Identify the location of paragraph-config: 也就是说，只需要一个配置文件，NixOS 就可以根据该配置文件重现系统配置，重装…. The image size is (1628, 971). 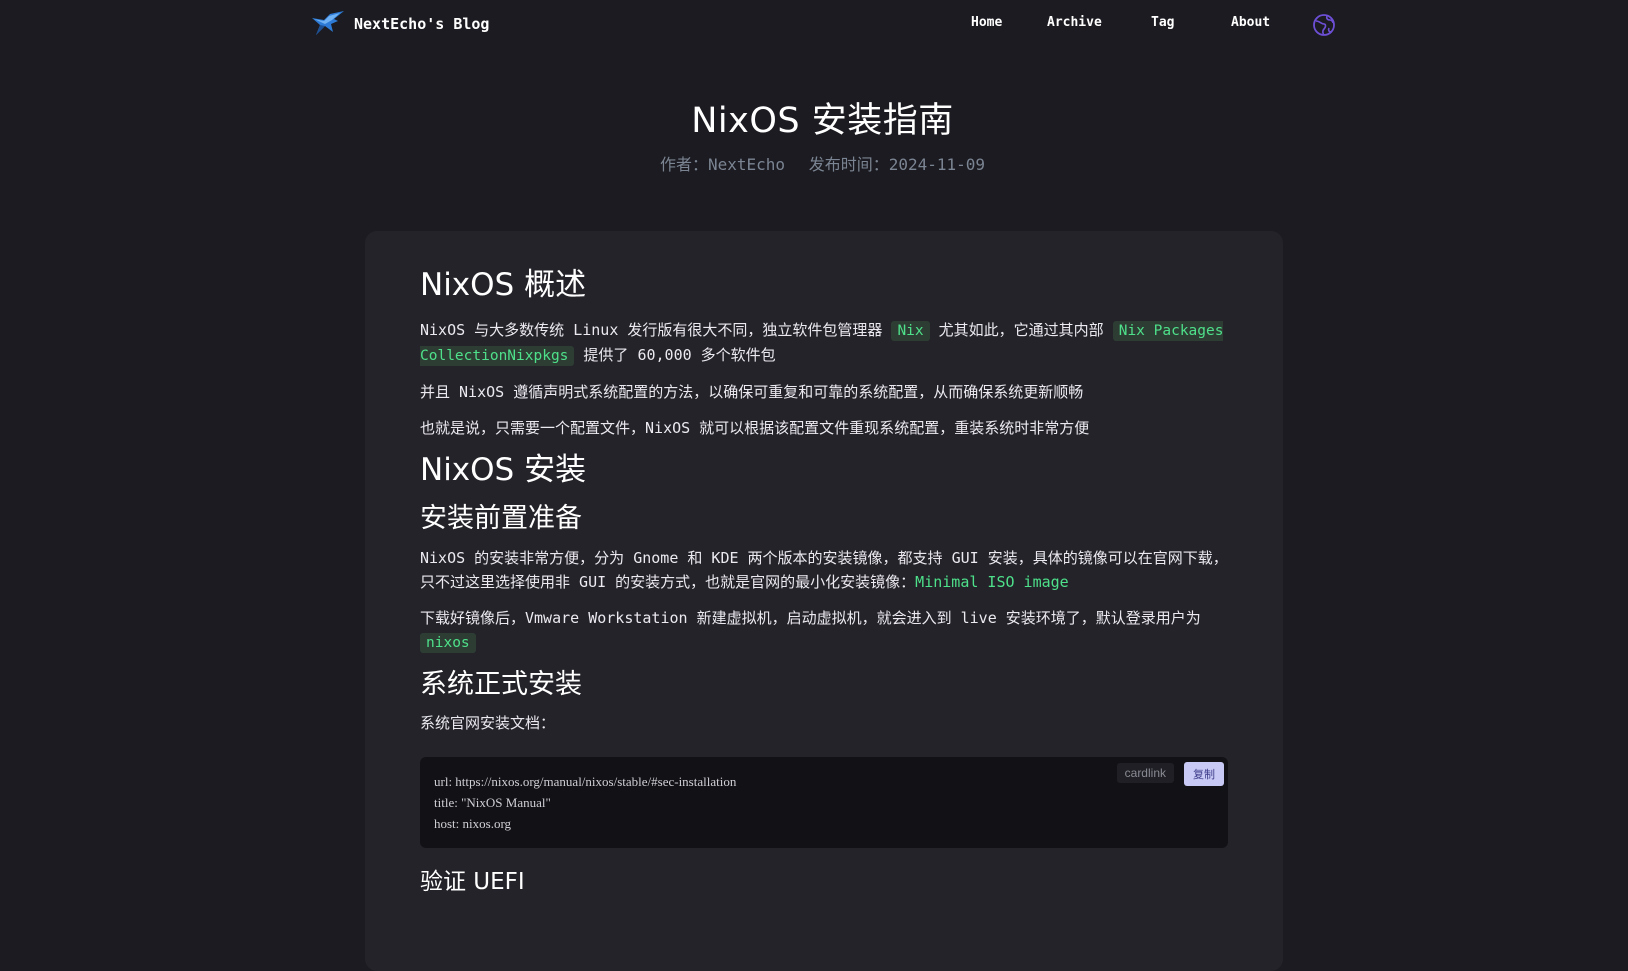
(755, 428).